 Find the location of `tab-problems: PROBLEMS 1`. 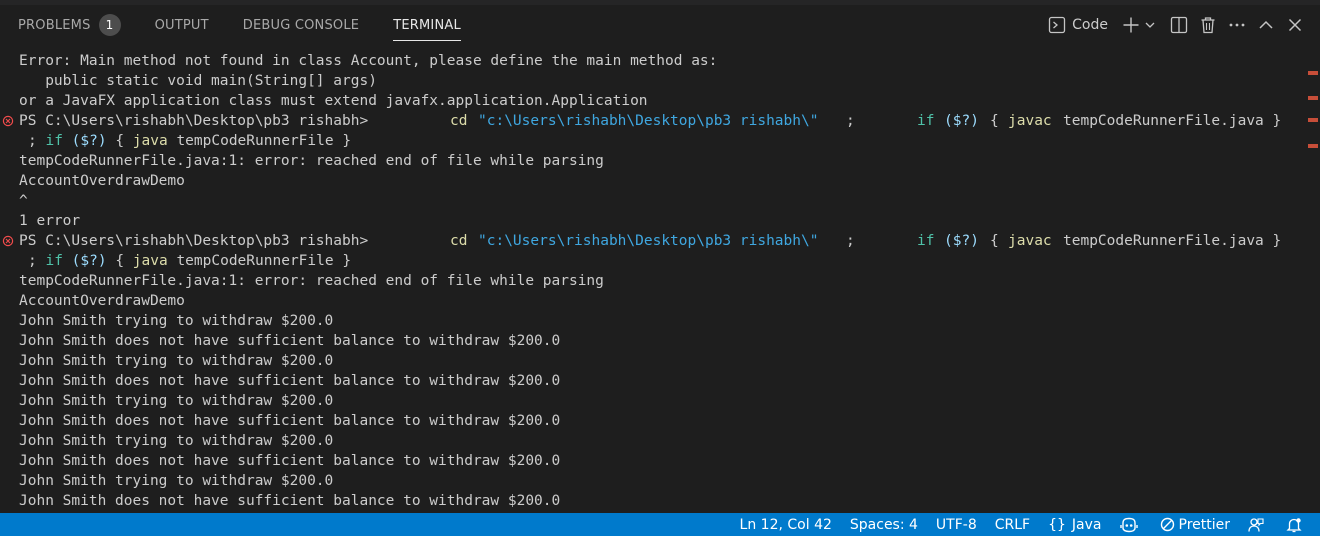

tab-problems: PROBLEMS 1 is located at coordinates (68, 25).